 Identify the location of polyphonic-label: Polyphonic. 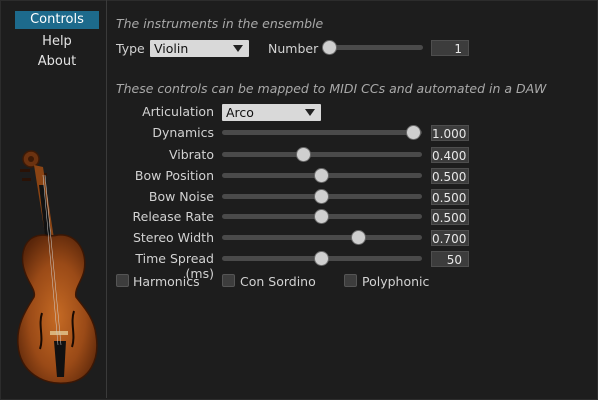
(396, 281).